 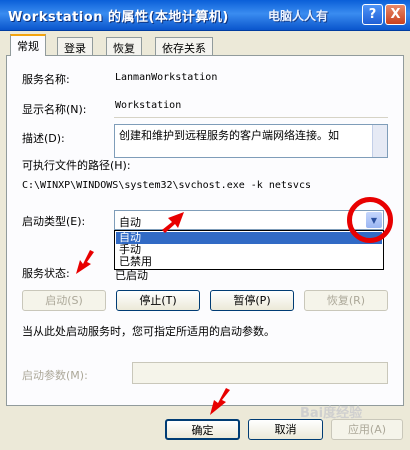 I want to click on start-params-label: 启动参数(M):, so click(x=55, y=375).